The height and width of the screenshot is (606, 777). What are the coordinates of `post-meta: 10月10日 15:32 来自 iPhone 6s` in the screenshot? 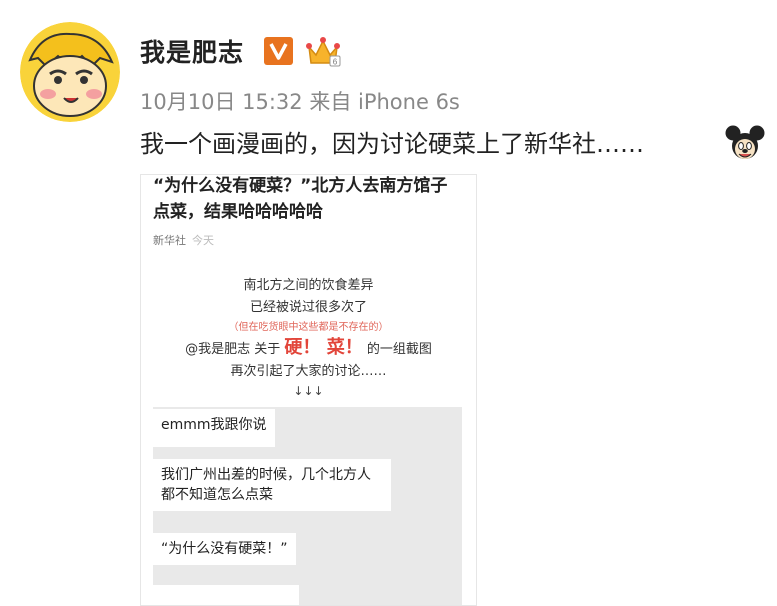 It's located at (300, 101).